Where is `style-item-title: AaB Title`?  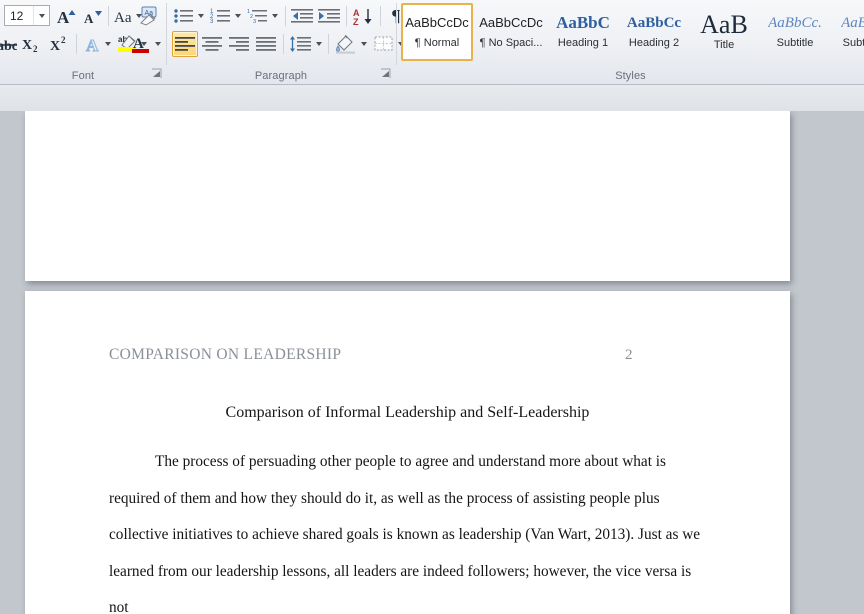 style-item-title: AaB Title is located at coordinates (724, 32).